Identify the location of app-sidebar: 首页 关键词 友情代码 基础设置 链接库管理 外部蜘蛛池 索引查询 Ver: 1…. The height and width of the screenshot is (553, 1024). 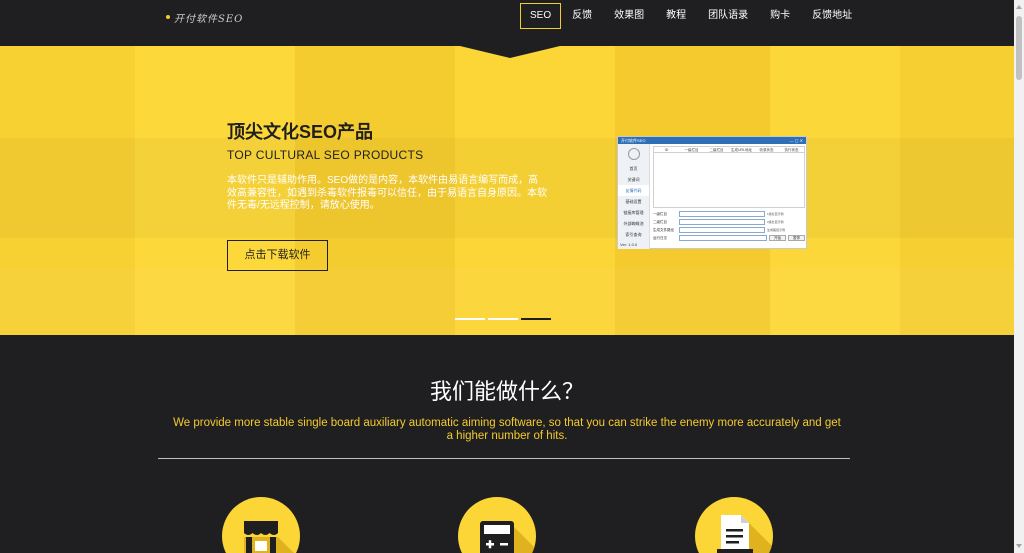
(634, 196).